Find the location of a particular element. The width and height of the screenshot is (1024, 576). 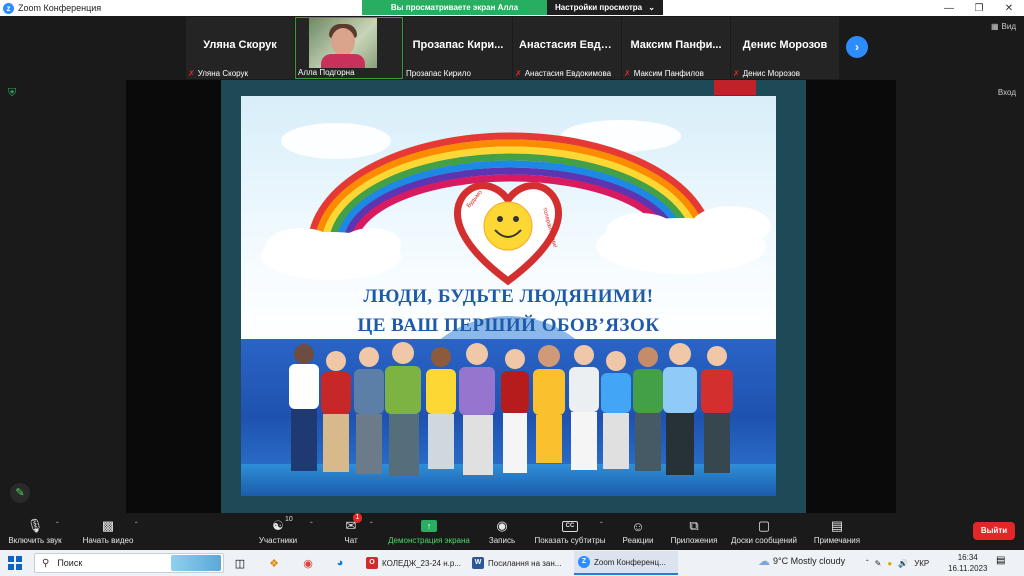

people-illustration is located at coordinates (511, 409).